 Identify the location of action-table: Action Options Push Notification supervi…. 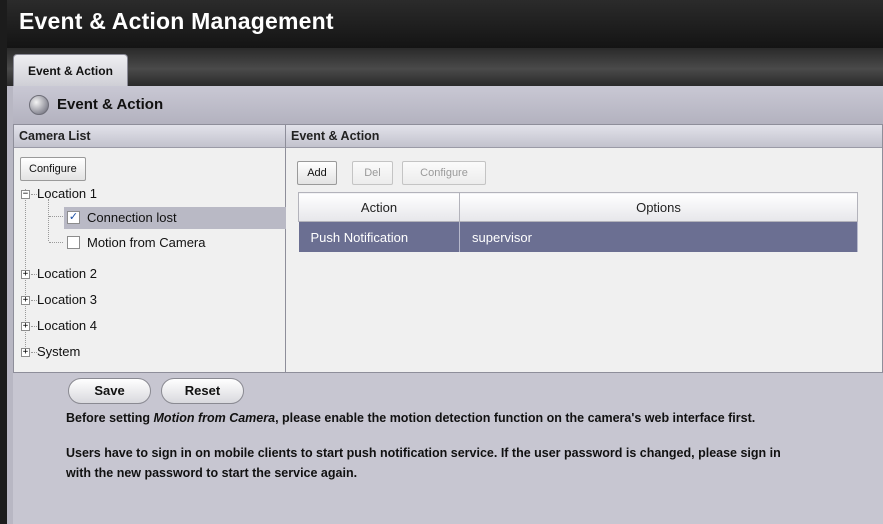
(578, 222).